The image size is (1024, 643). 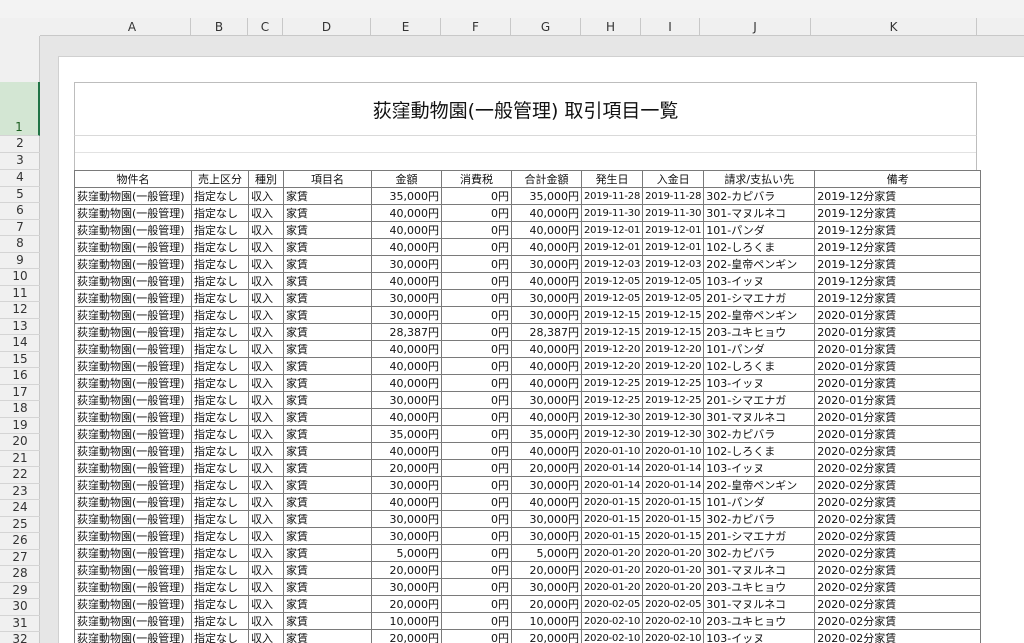 What do you see at coordinates (20, 591) in the screenshot?
I see `row-header-29: 29` at bounding box center [20, 591].